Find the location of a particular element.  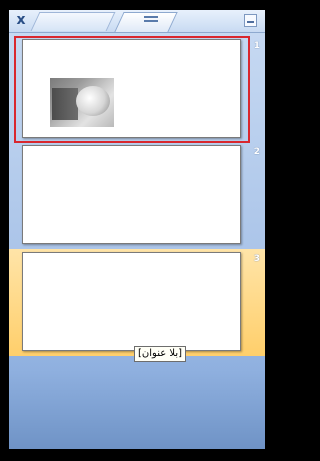

close-pane-button: x is located at coordinates (21, 20).